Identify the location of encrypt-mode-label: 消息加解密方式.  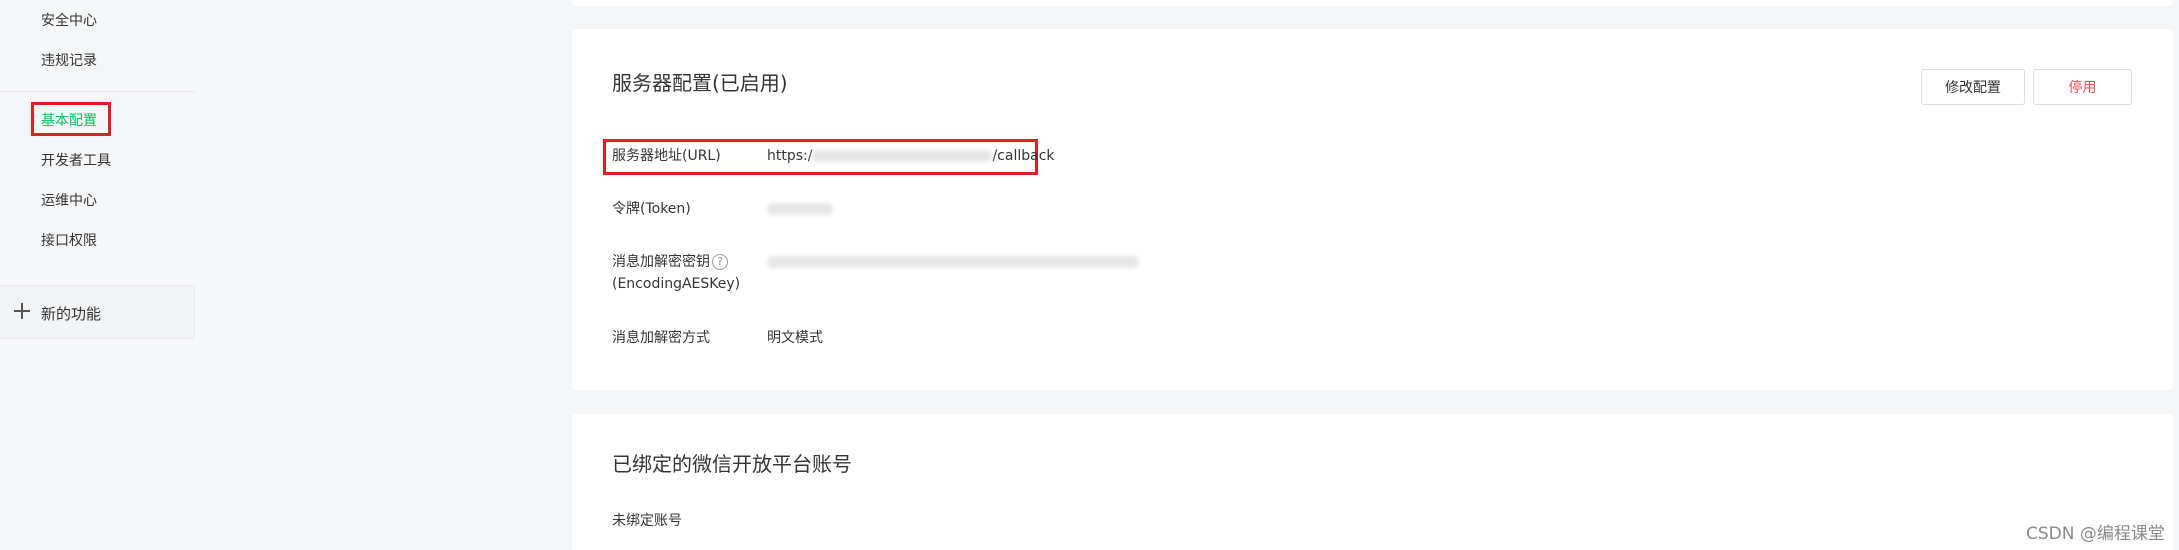
(661, 338).